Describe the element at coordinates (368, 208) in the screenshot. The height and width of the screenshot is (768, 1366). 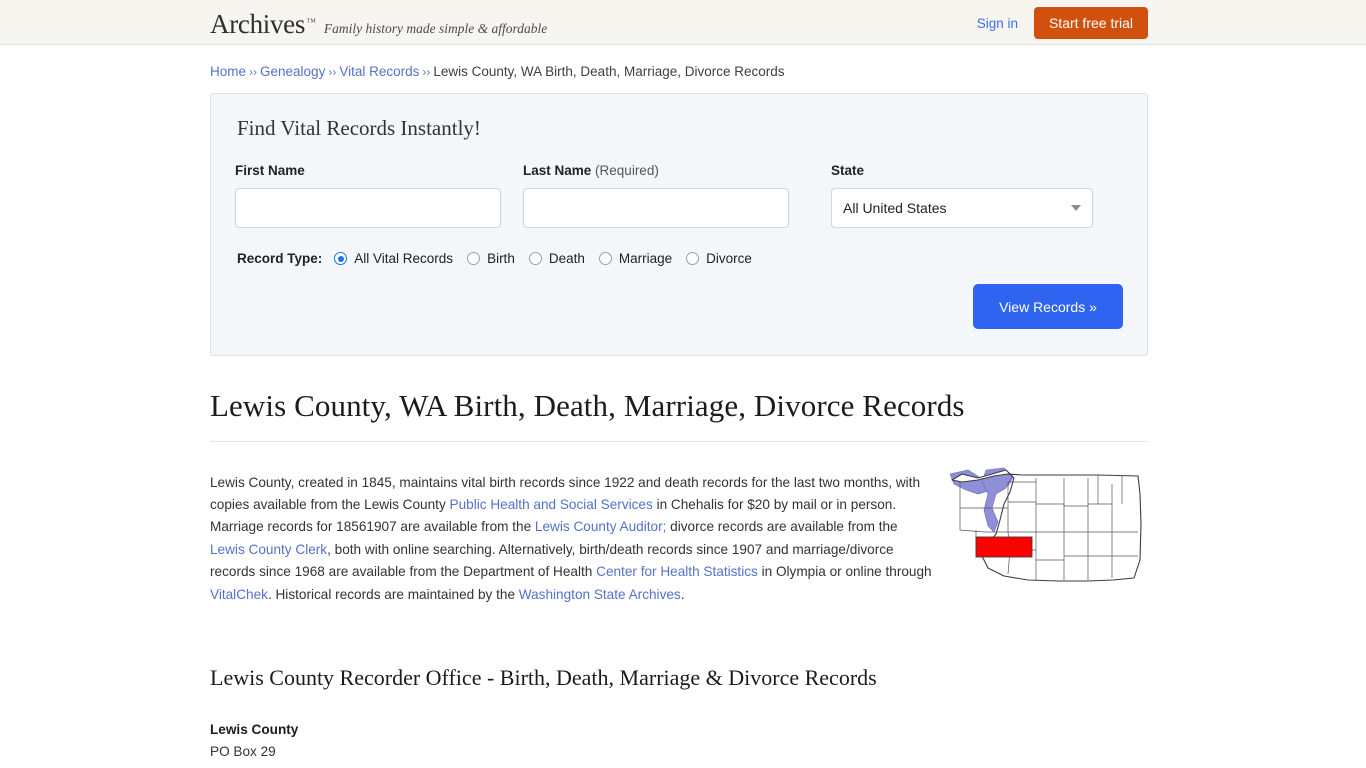
I see `first-name-input` at that location.